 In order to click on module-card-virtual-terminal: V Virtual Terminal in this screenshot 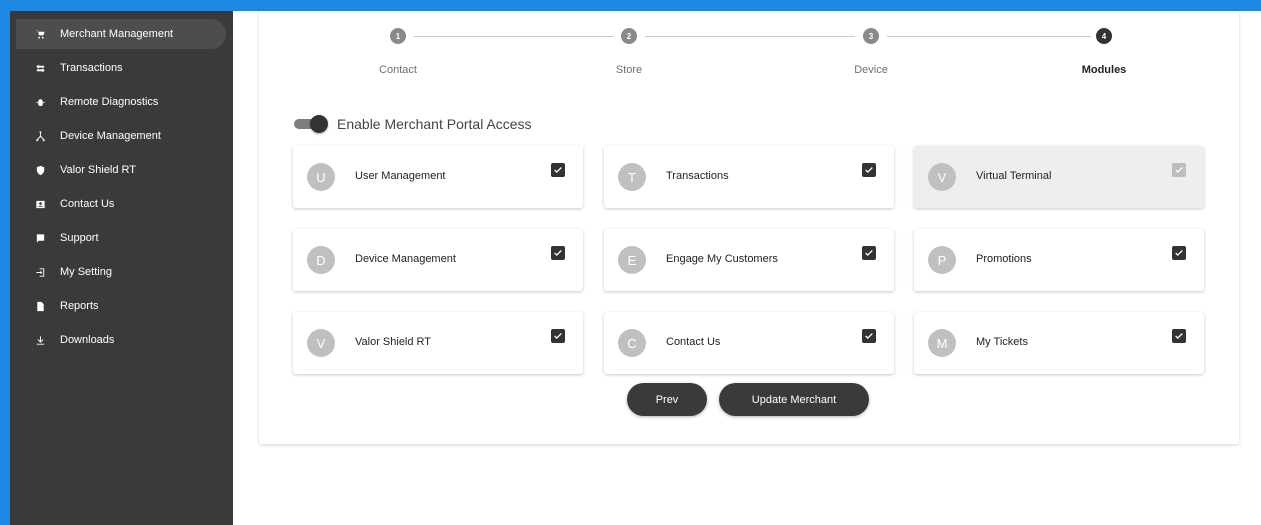, I will do `click(1059, 177)`.